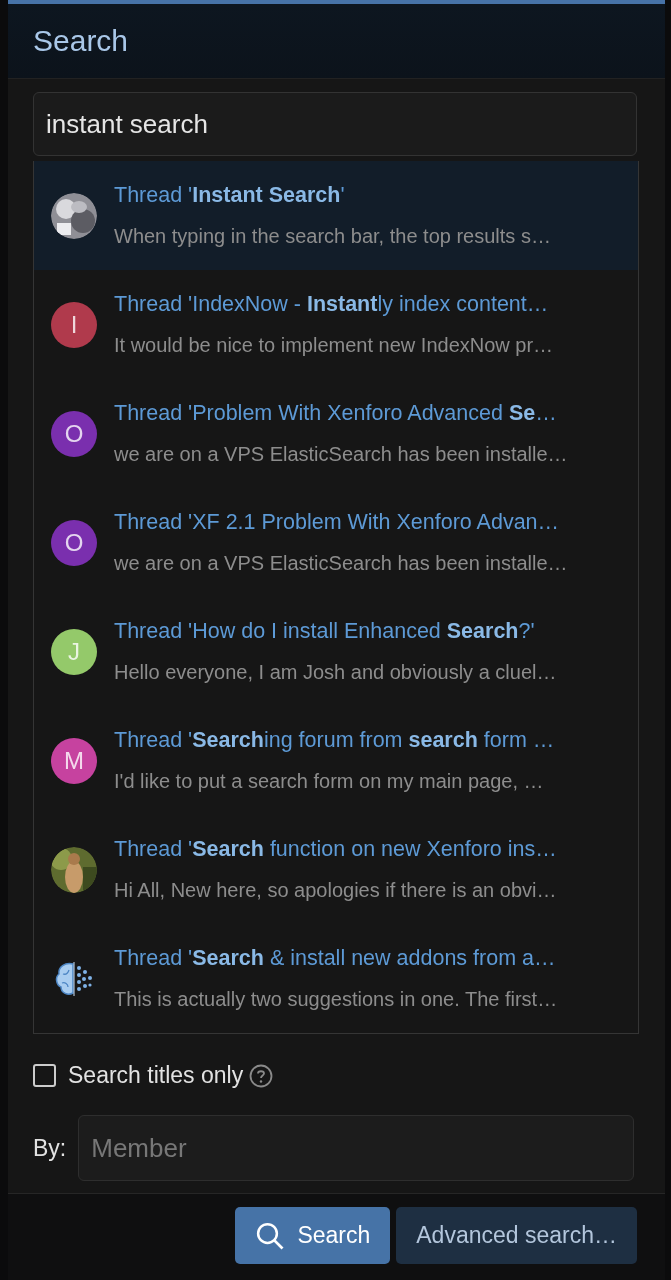 This screenshot has height=1280, width=671. What do you see at coordinates (270, 1235) in the screenshot?
I see `search-icon` at bounding box center [270, 1235].